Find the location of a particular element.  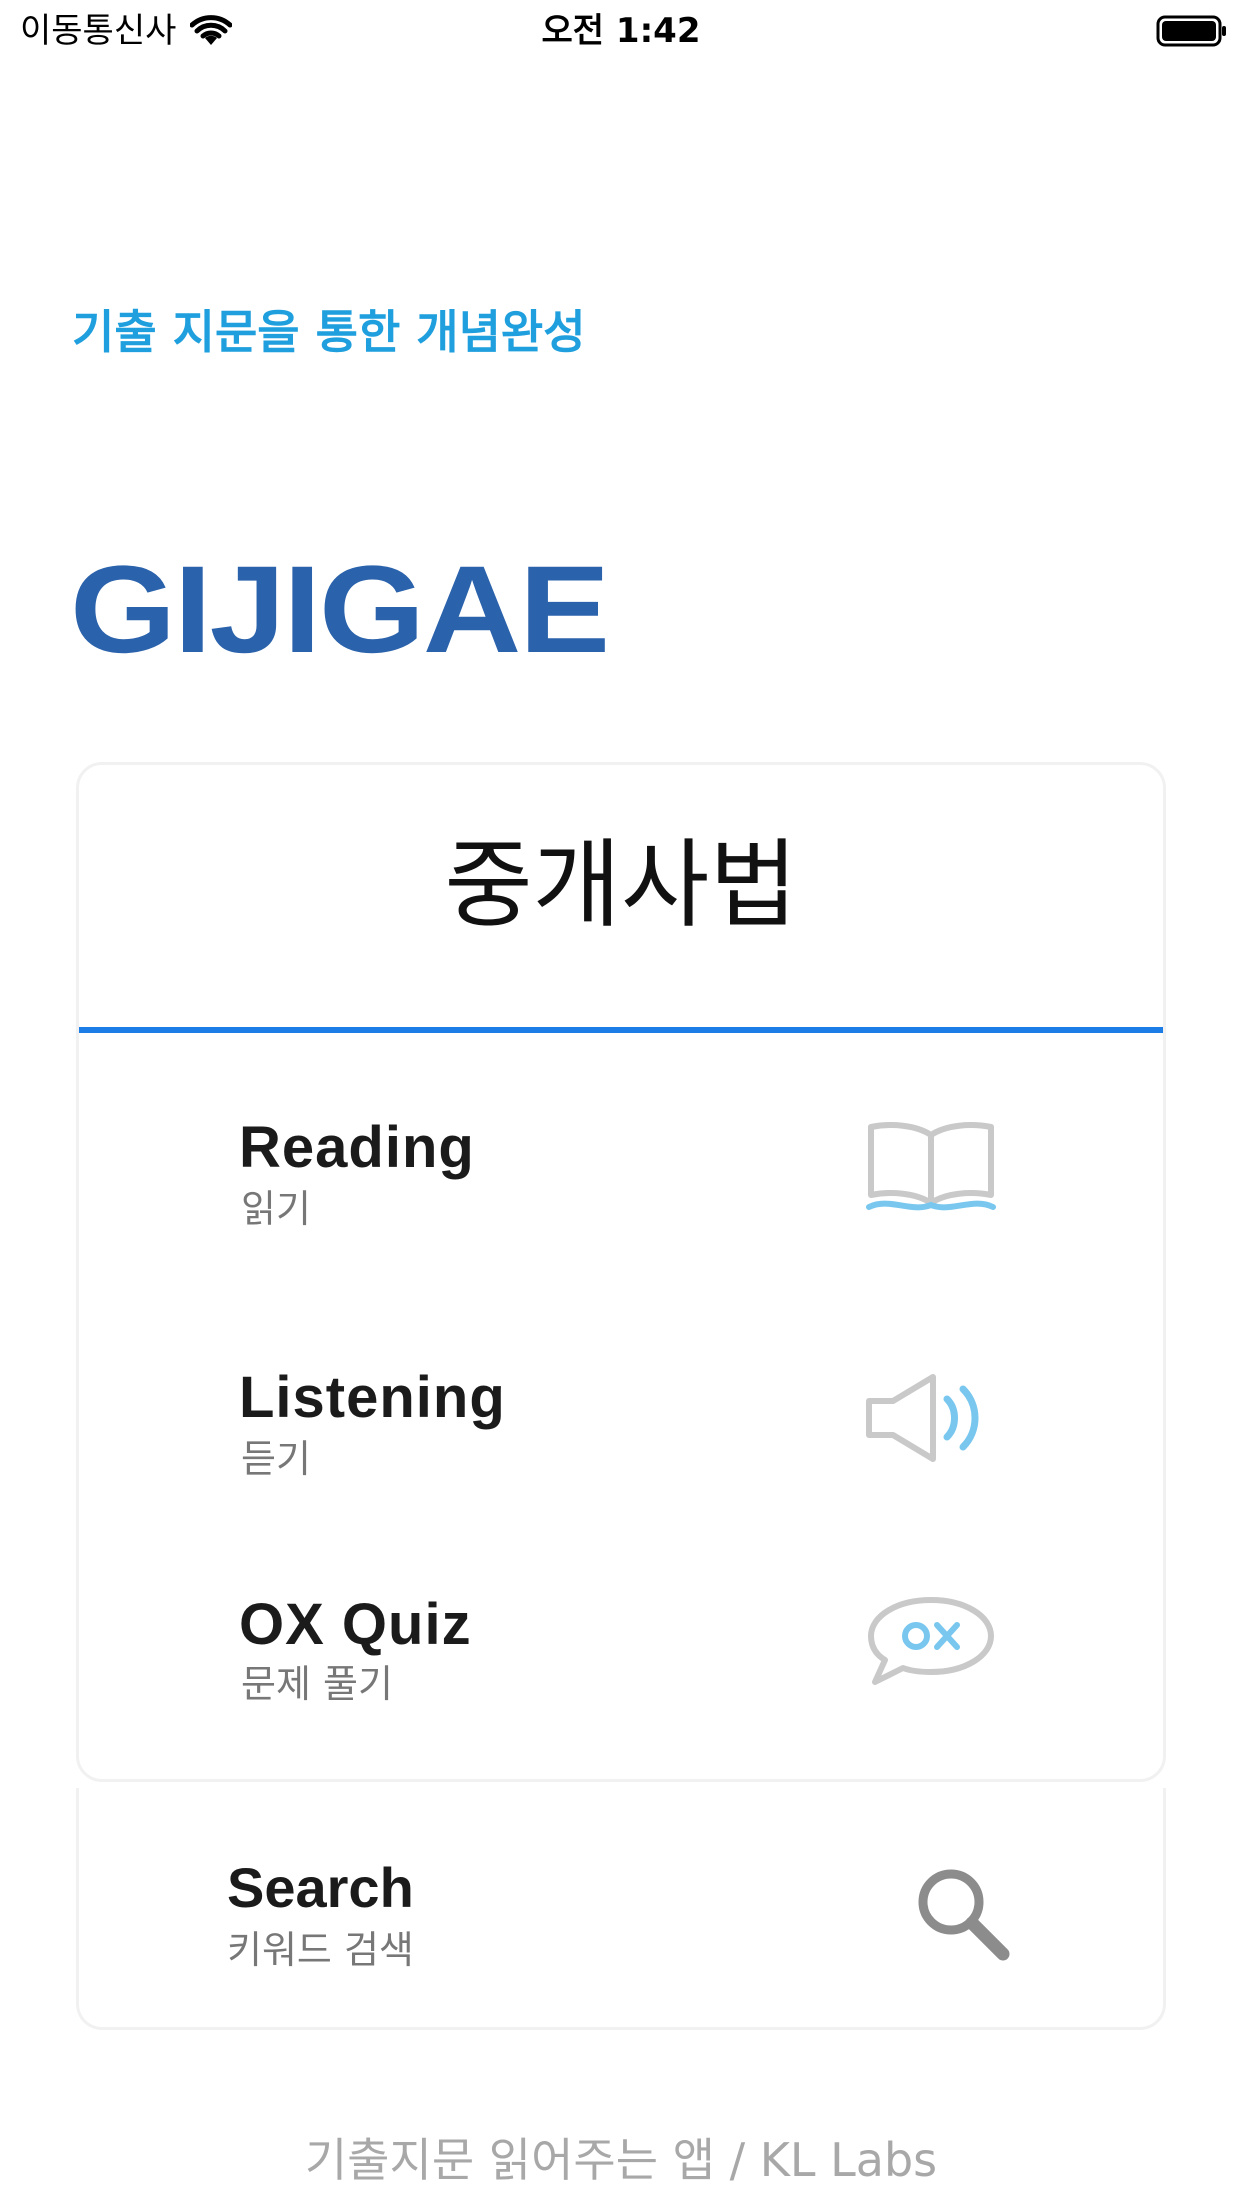

search-label: Search is located at coordinates (320, 1887).